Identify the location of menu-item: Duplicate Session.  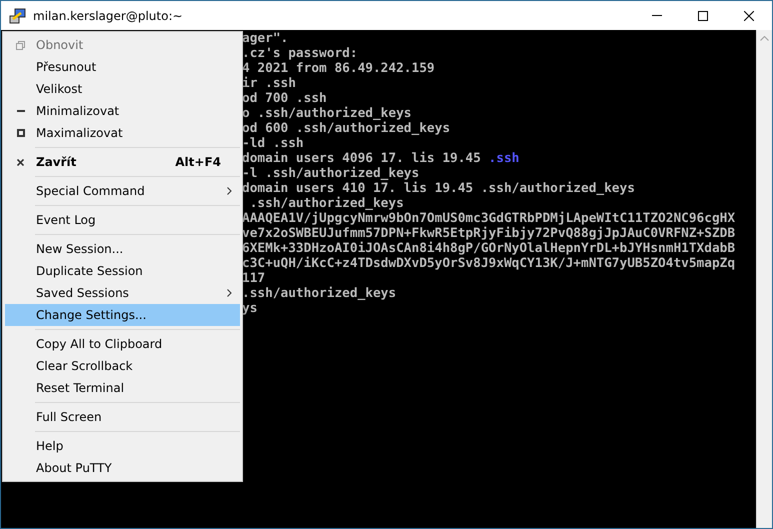
(122, 271).